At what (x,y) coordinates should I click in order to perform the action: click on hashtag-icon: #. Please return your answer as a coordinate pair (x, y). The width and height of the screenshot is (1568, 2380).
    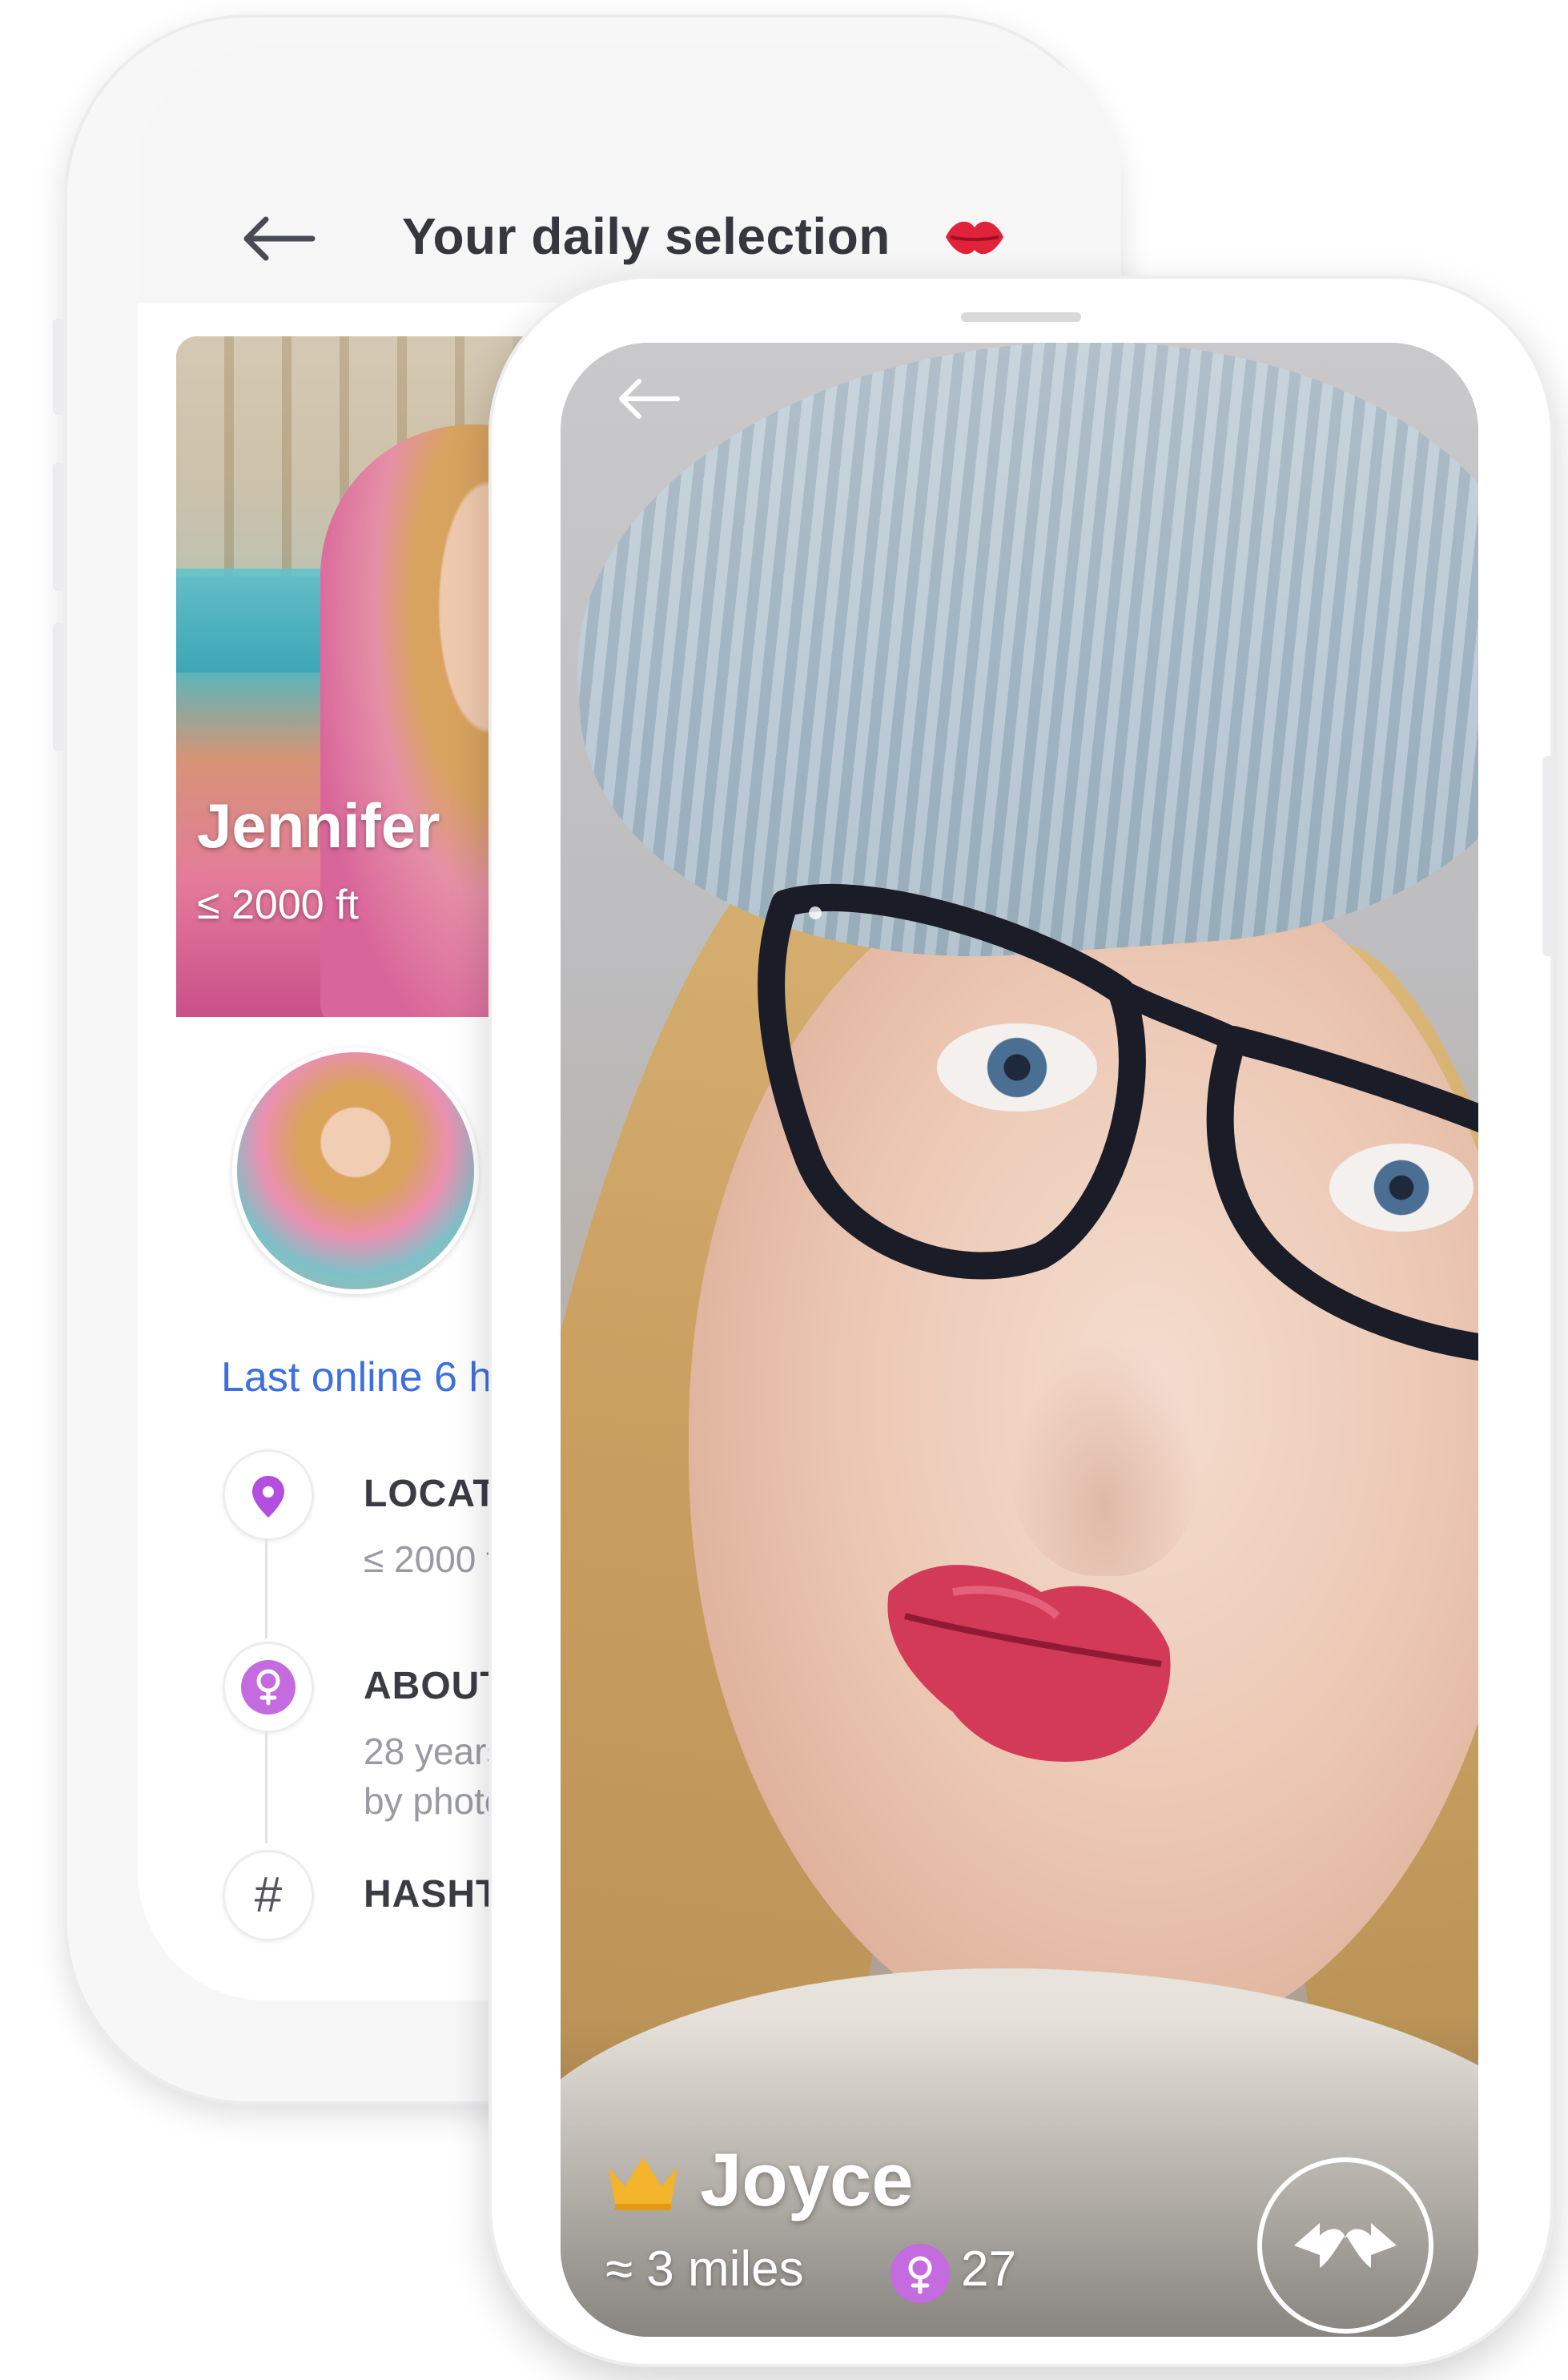
    Looking at the image, I should click on (268, 1896).